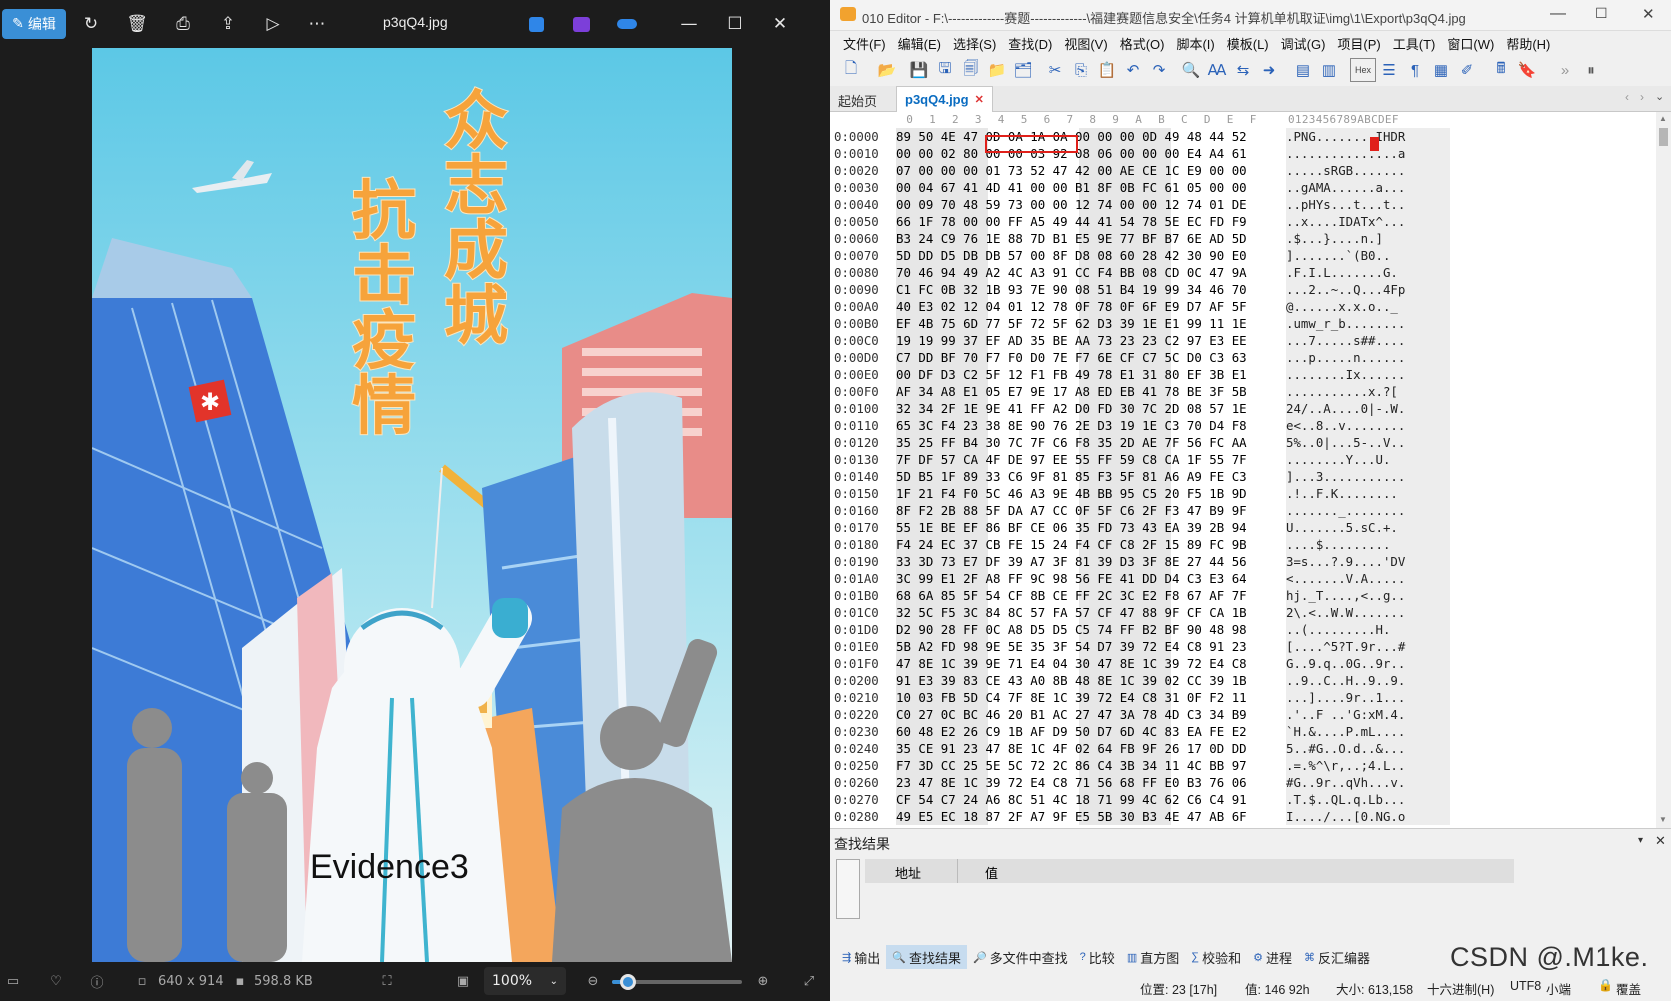  What do you see at coordinates (1272, 957) in the screenshot?
I see `bottom-tab: ⚙ 进程` at bounding box center [1272, 957].